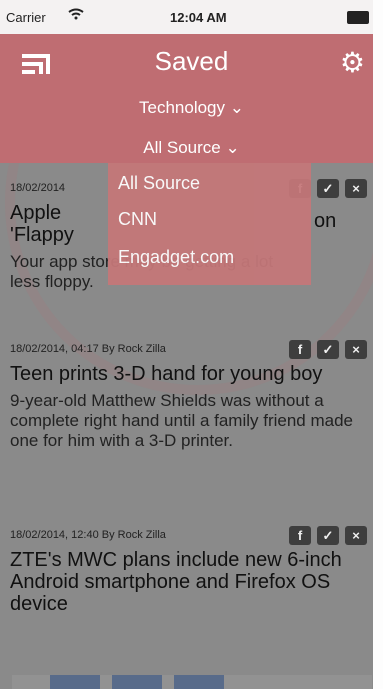 Image resolution: width=383 pixels, height=689 pixels. What do you see at coordinates (198, 17) in the screenshot?
I see `status-time: 12:04 AM` at bounding box center [198, 17].